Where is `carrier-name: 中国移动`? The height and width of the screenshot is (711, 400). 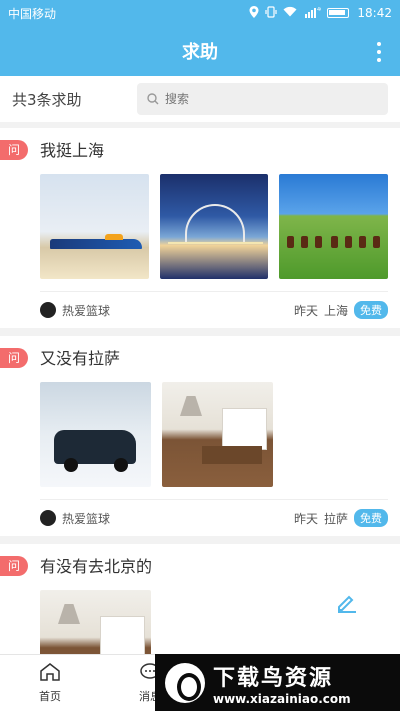
carrier-name: 中国移动 is located at coordinates (32, 13).